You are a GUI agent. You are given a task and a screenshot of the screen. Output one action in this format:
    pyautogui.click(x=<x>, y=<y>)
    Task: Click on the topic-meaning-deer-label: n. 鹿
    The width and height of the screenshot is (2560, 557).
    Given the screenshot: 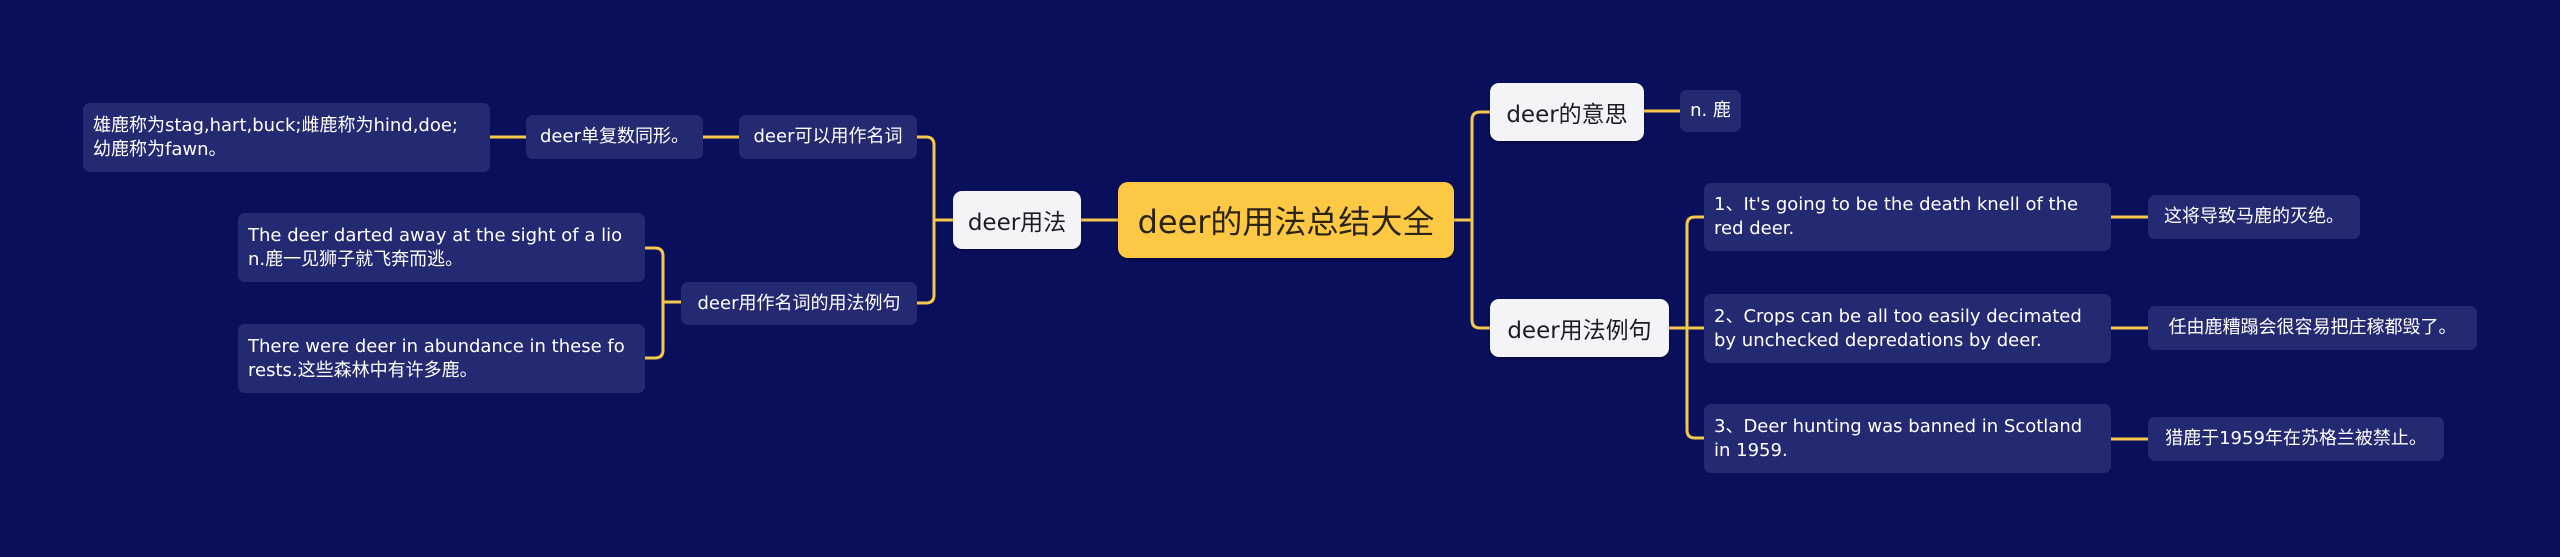 What is the action you would take?
    pyautogui.click(x=1710, y=110)
    